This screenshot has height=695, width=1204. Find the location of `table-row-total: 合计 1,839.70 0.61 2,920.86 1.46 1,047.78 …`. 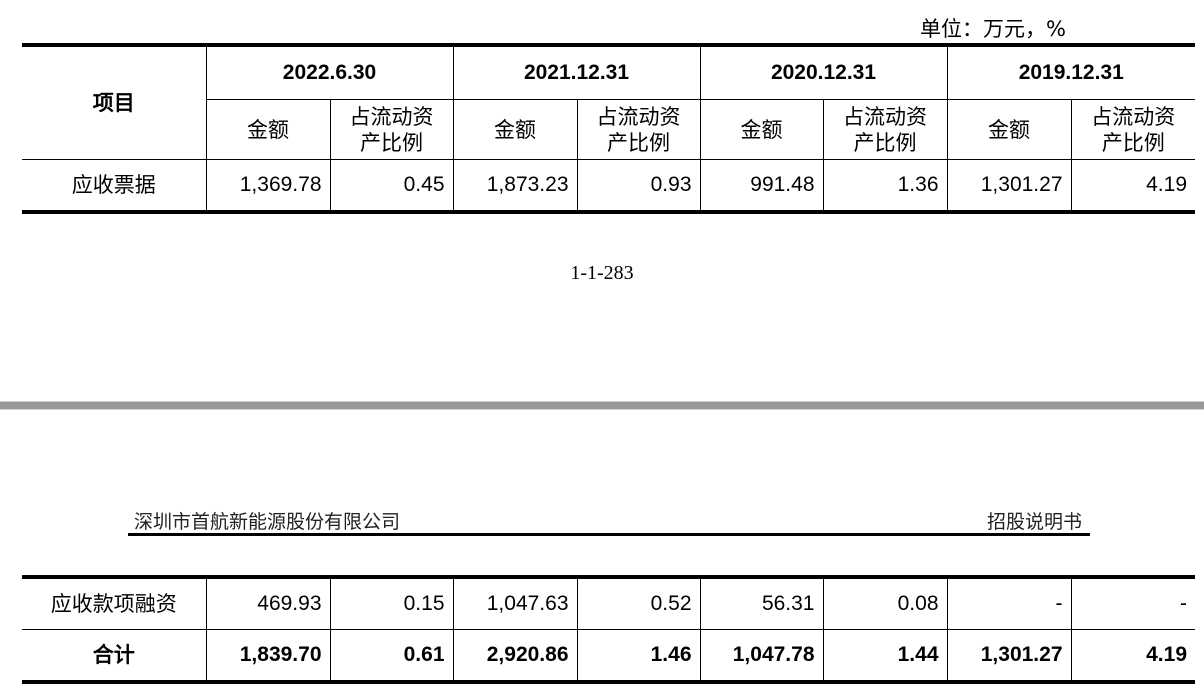

table-row-total: 合计 1,839.70 0.61 2,920.86 1.46 1,047.78 … is located at coordinates (608, 656).